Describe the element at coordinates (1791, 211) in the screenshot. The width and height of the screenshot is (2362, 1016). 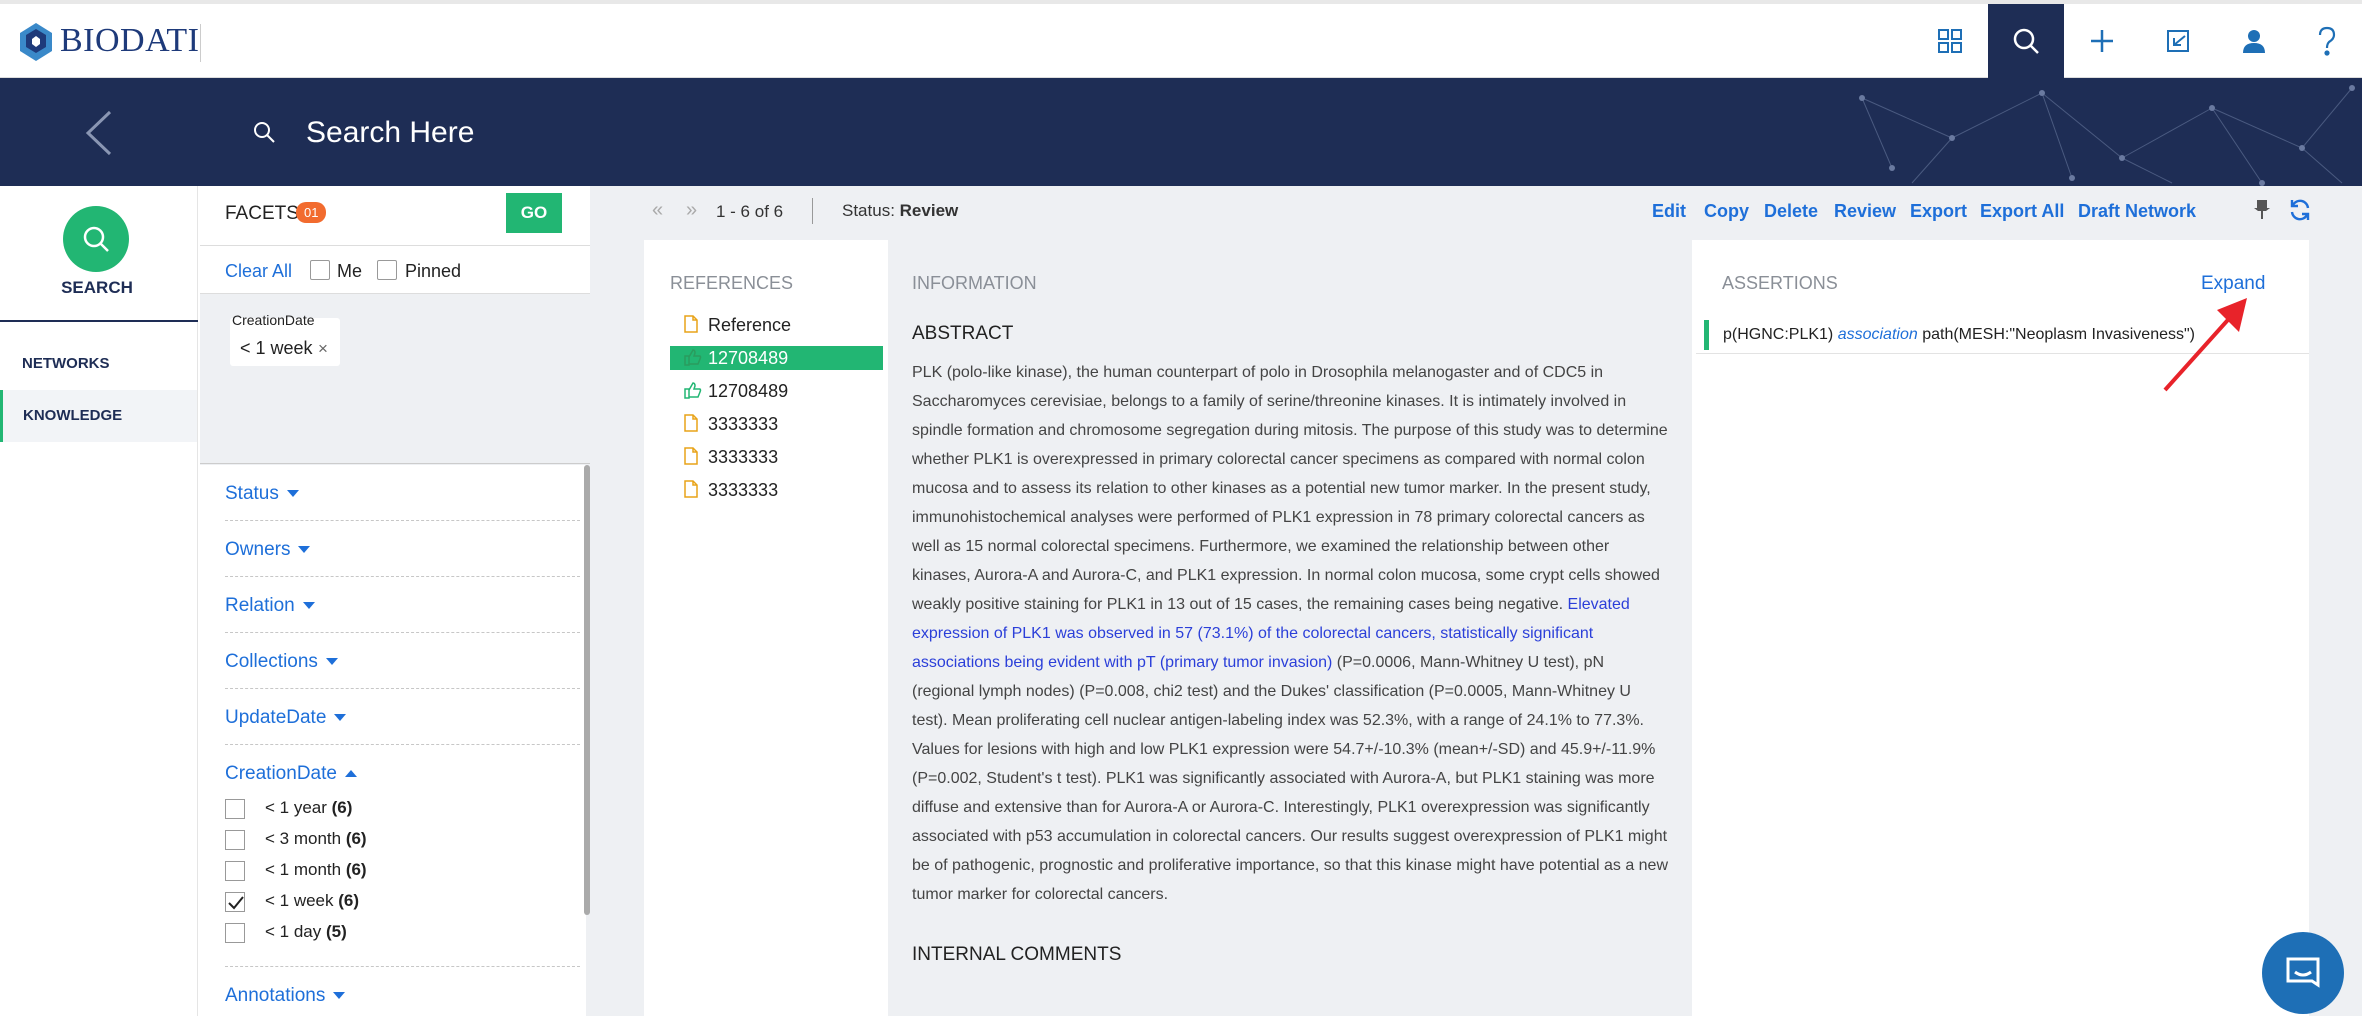
I see `delete-button: Delete` at that location.